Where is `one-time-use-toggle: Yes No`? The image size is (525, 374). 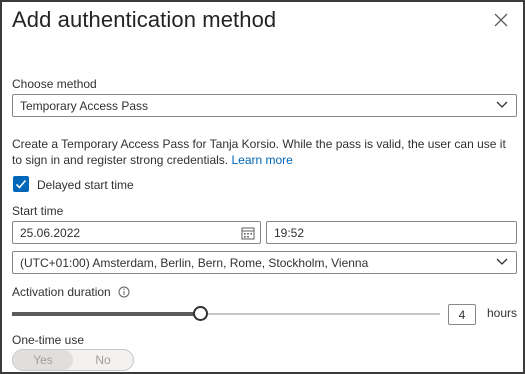 one-time-use-toggle: Yes No is located at coordinates (73, 360).